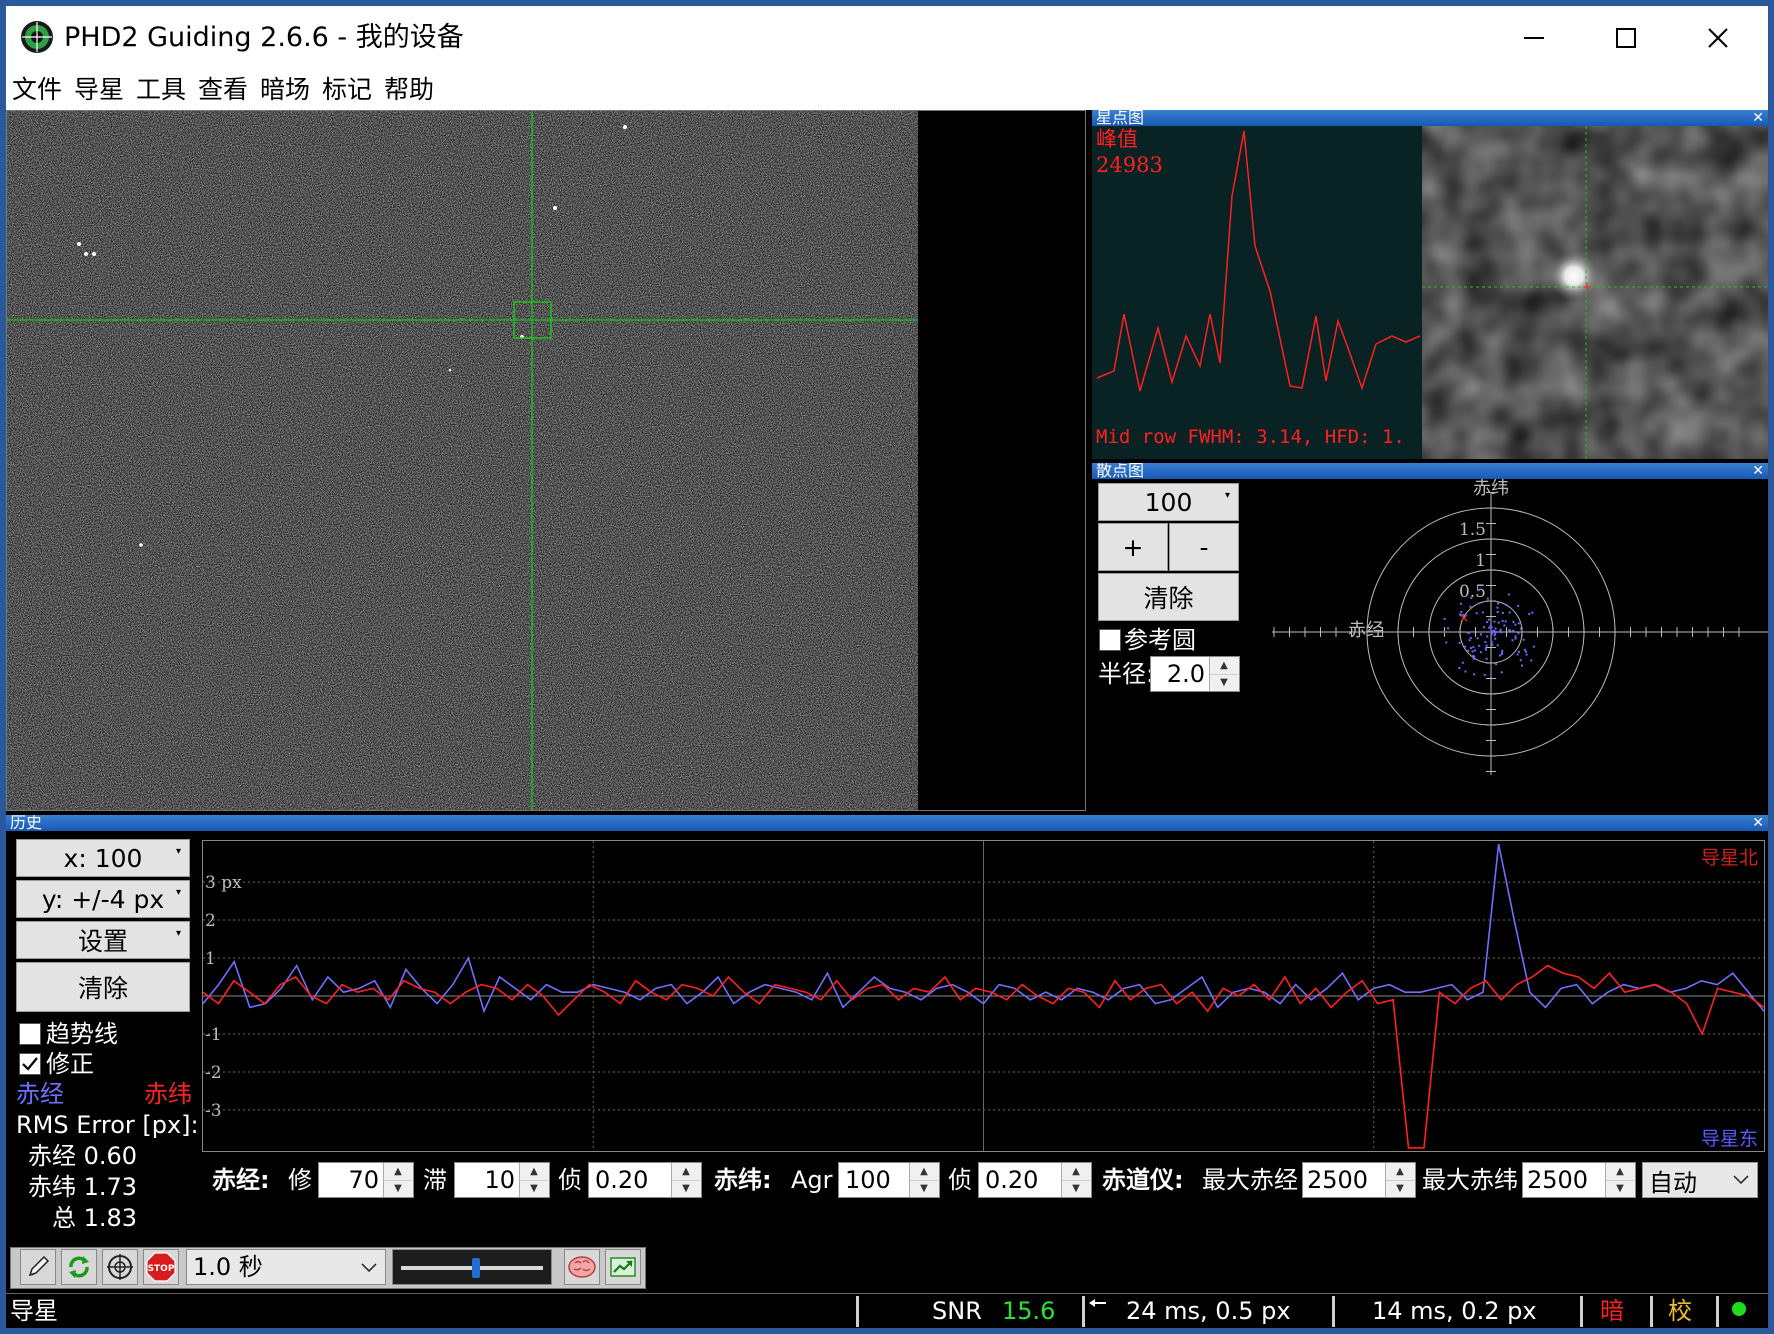 This screenshot has width=1774, height=1334. Describe the element at coordinates (1359, 1180) in the screenshot. I see `max-ra-spinner: 2500 ▲ ▼` at that location.